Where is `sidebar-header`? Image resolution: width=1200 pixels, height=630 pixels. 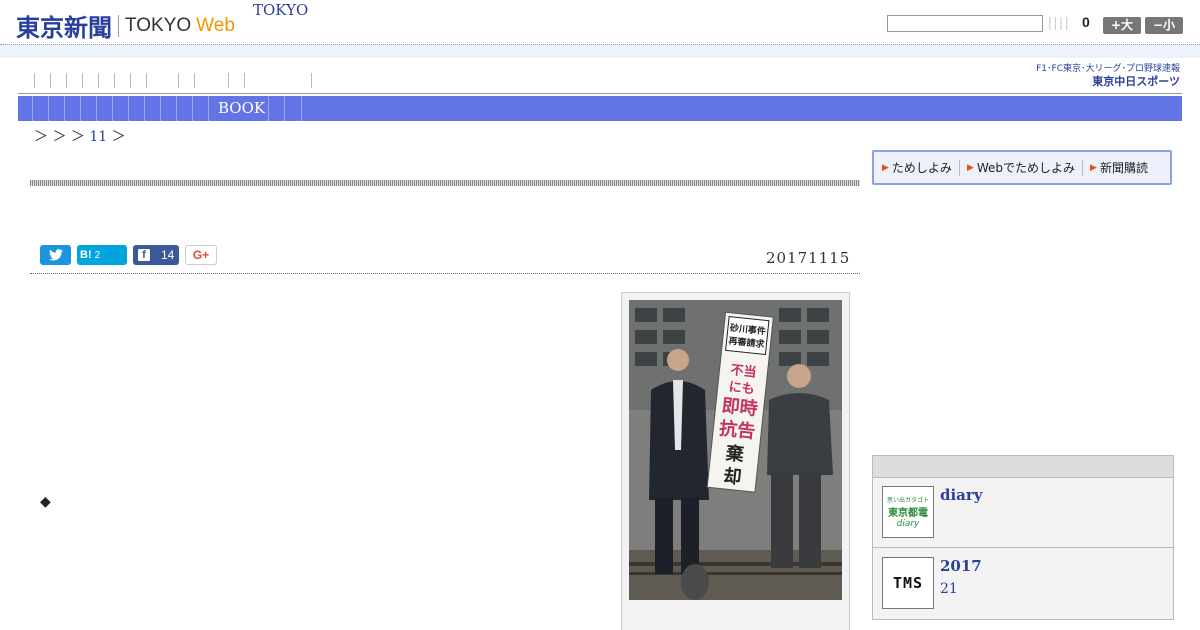
sidebar-header is located at coordinates (1023, 467).